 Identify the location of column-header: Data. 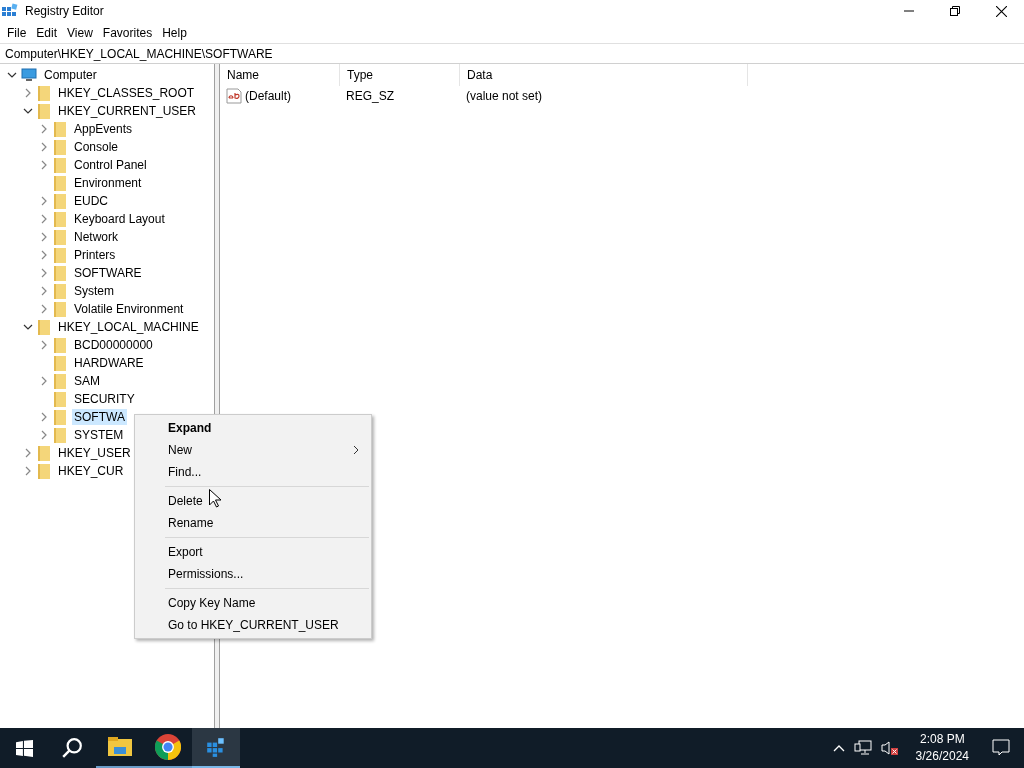
(604, 75).